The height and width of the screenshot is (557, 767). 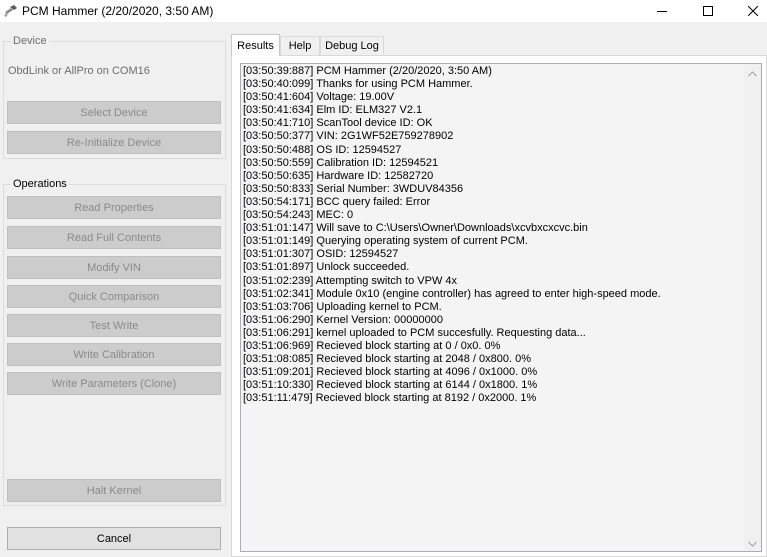 What do you see at coordinates (114, 207) in the screenshot?
I see `read-properties-button: Read Properties` at bounding box center [114, 207].